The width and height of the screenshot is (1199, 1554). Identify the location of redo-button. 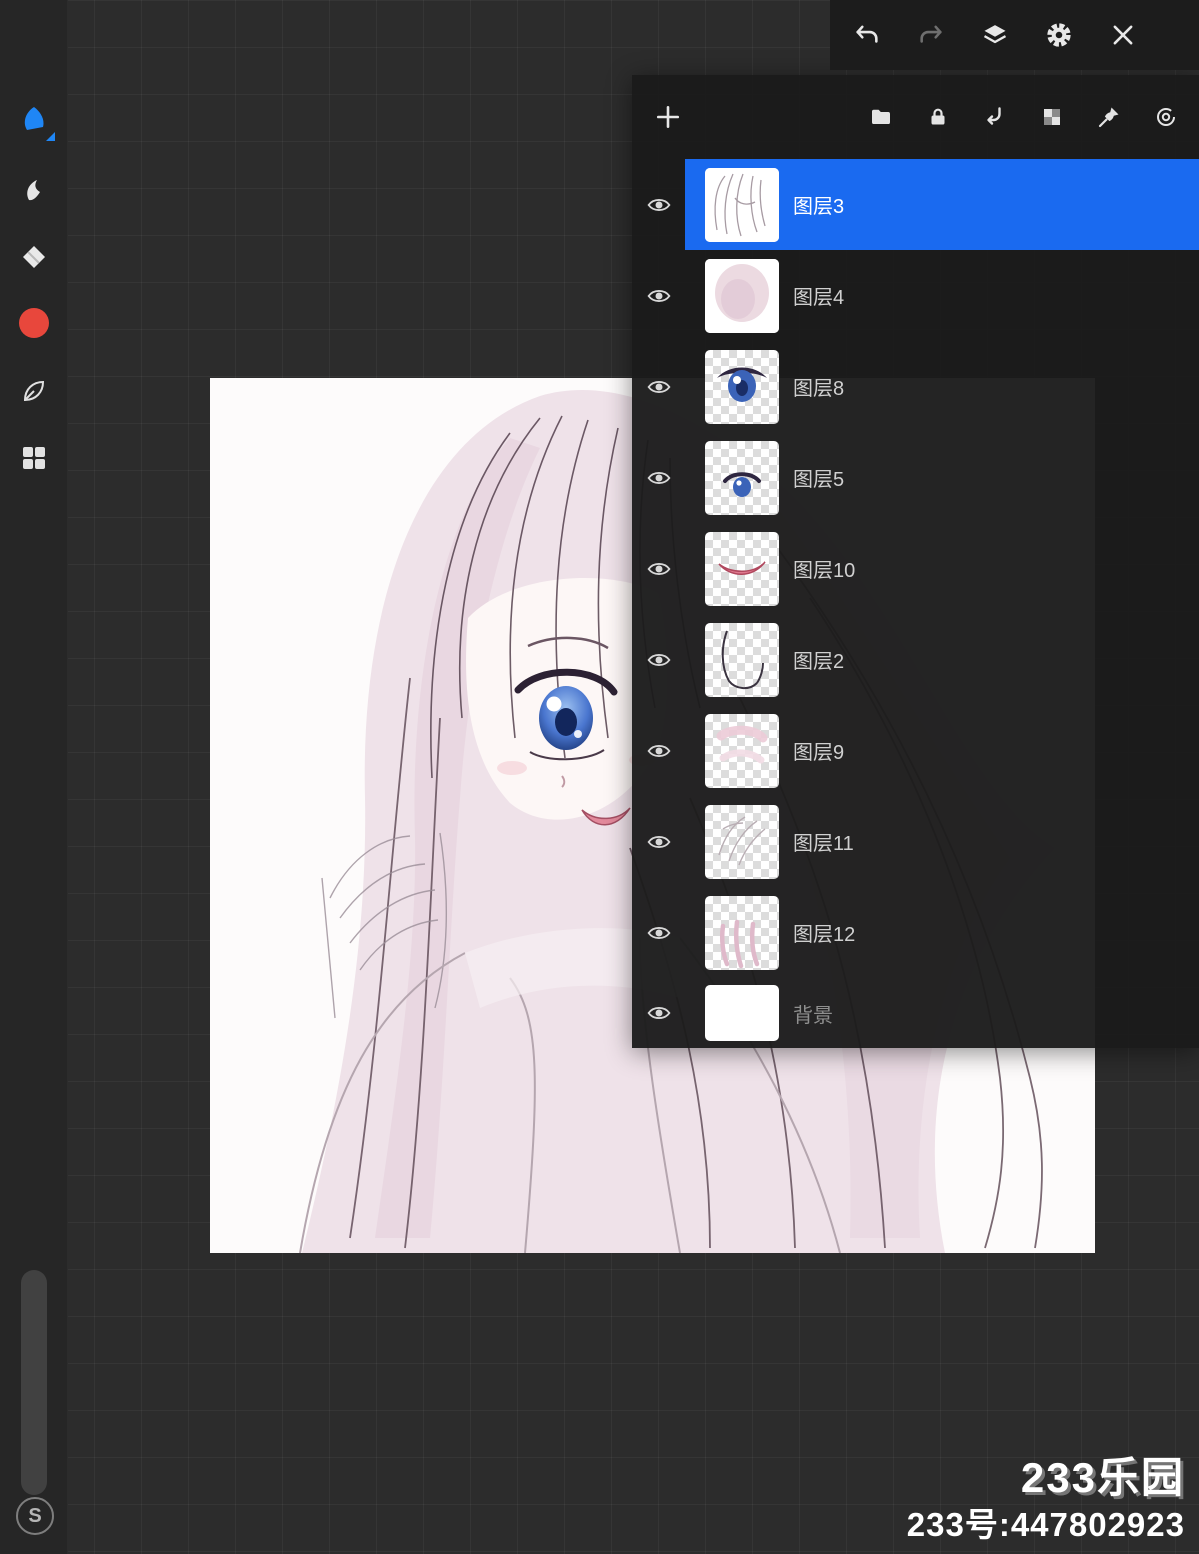
(931, 35).